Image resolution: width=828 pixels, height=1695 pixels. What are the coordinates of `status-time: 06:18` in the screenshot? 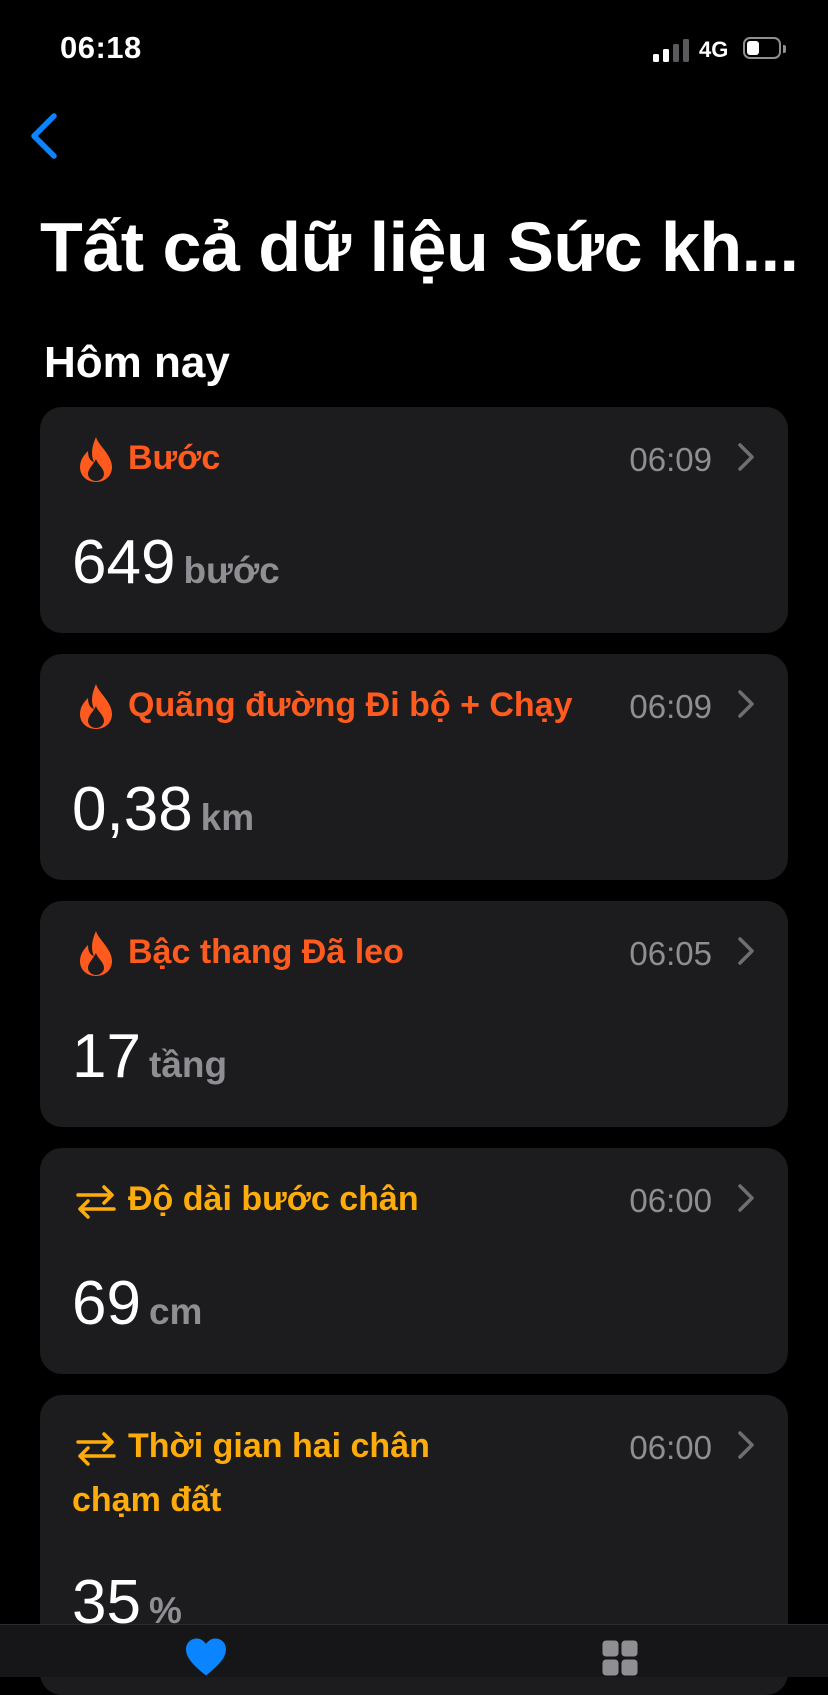 It's located at (101, 47).